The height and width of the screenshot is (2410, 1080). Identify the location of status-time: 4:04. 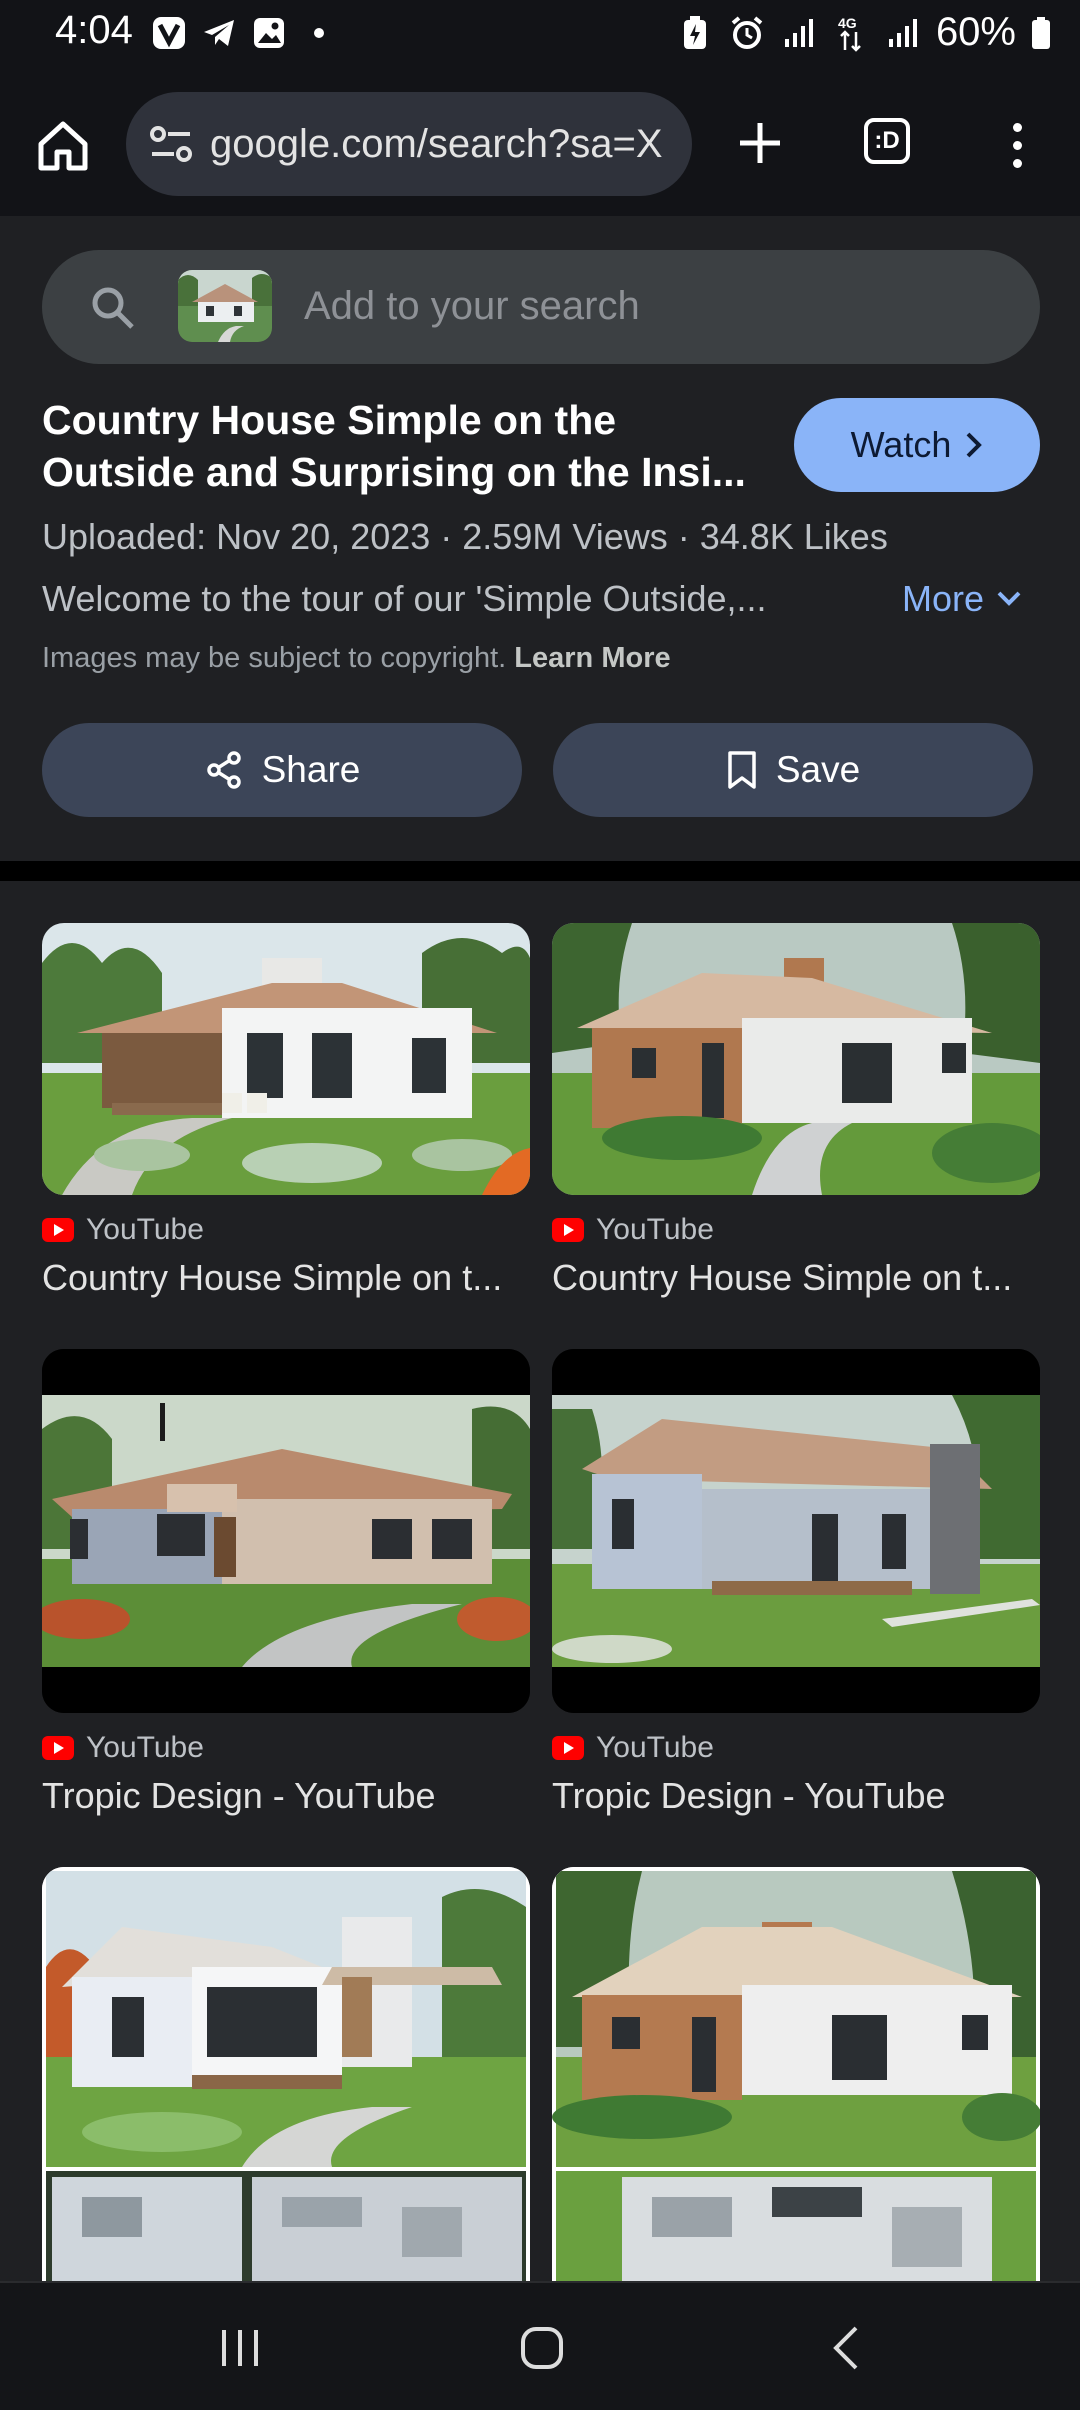
(94, 30).